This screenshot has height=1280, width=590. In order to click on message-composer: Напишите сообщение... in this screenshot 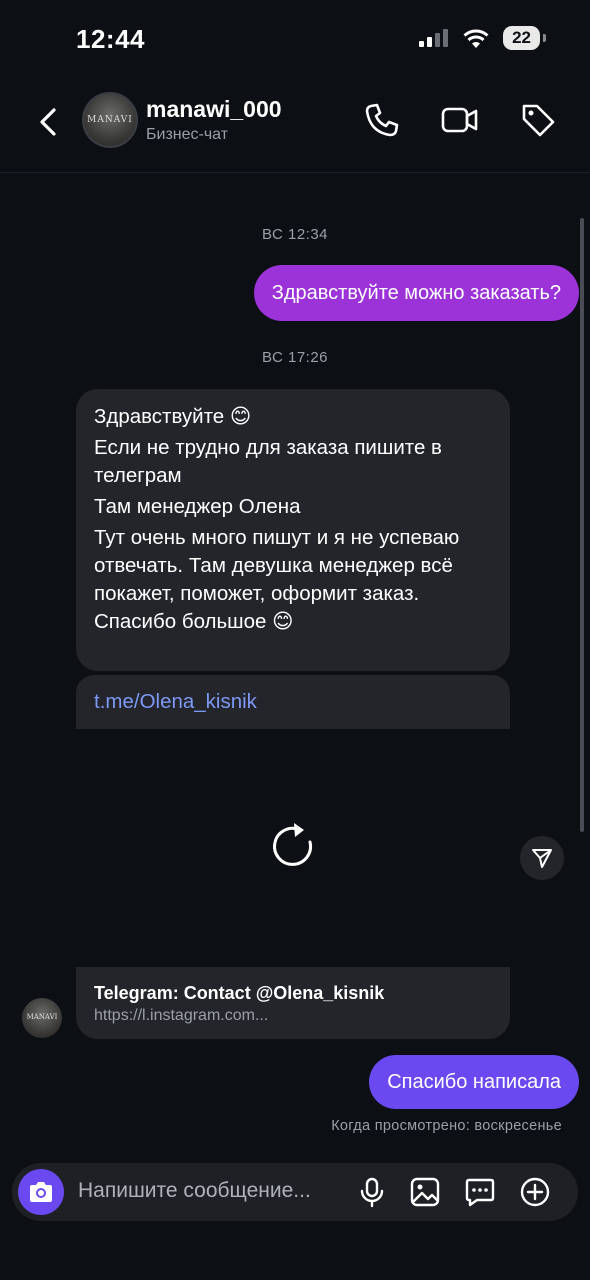, I will do `click(295, 1192)`.